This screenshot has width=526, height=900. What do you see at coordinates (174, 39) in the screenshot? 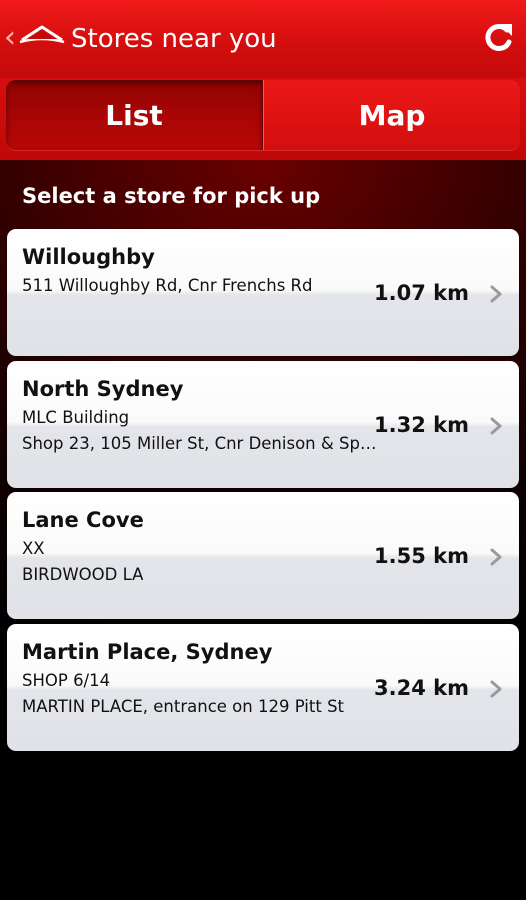
I see `page-title: Stores near you` at bounding box center [174, 39].